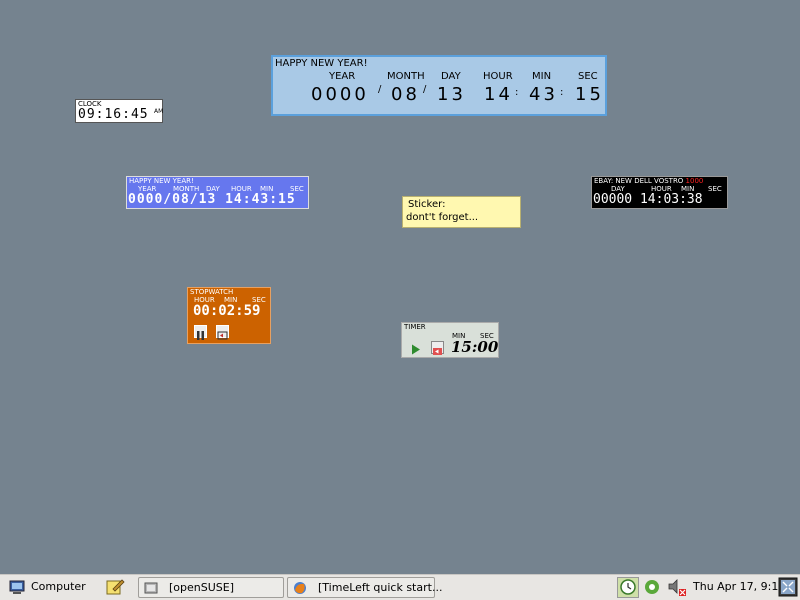 The image size is (800, 600). Describe the element at coordinates (498, 94) in the screenshot. I see `value-hour: 14` at that location.